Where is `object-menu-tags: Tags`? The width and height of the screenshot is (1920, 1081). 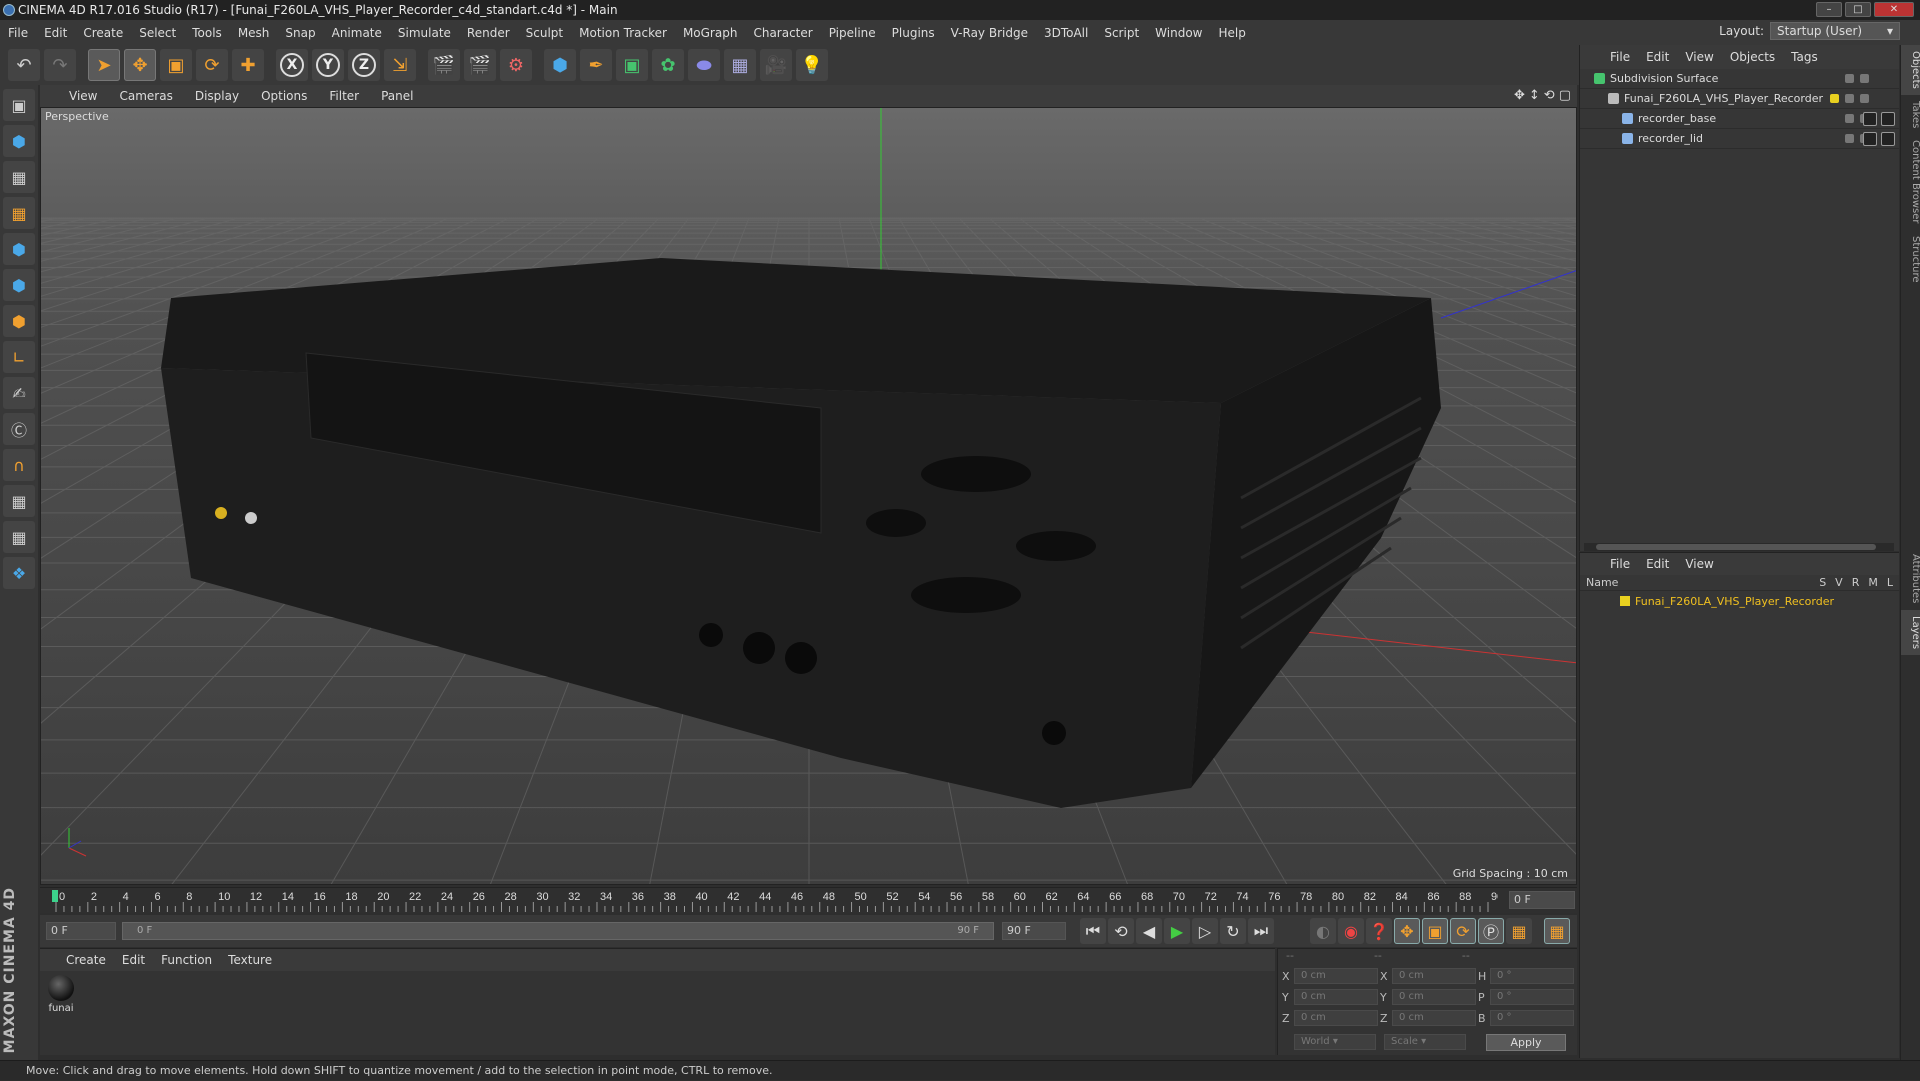
object-menu-tags: Tags is located at coordinates (1804, 57).